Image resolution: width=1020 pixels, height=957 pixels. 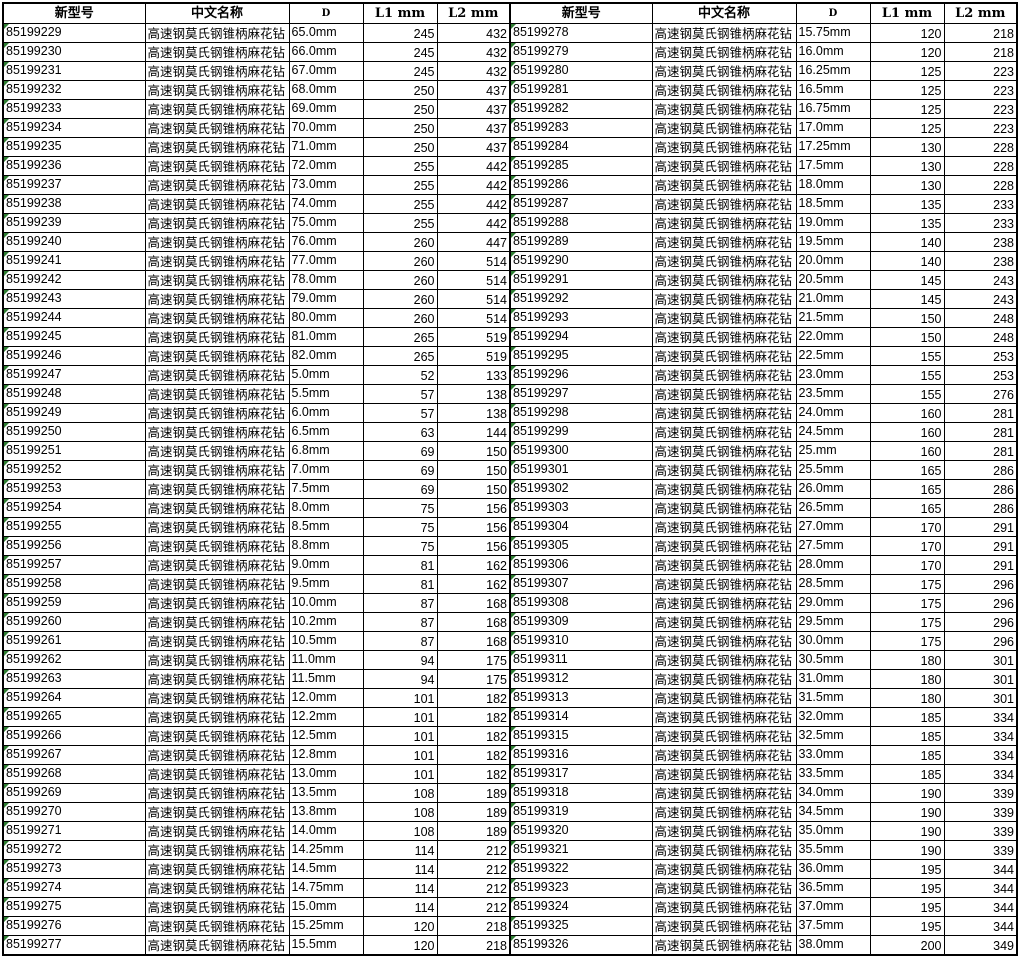 What do you see at coordinates (980, 755) in the screenshot?
I see `l2-cell-right: 334` at bounding box center [980, 755].